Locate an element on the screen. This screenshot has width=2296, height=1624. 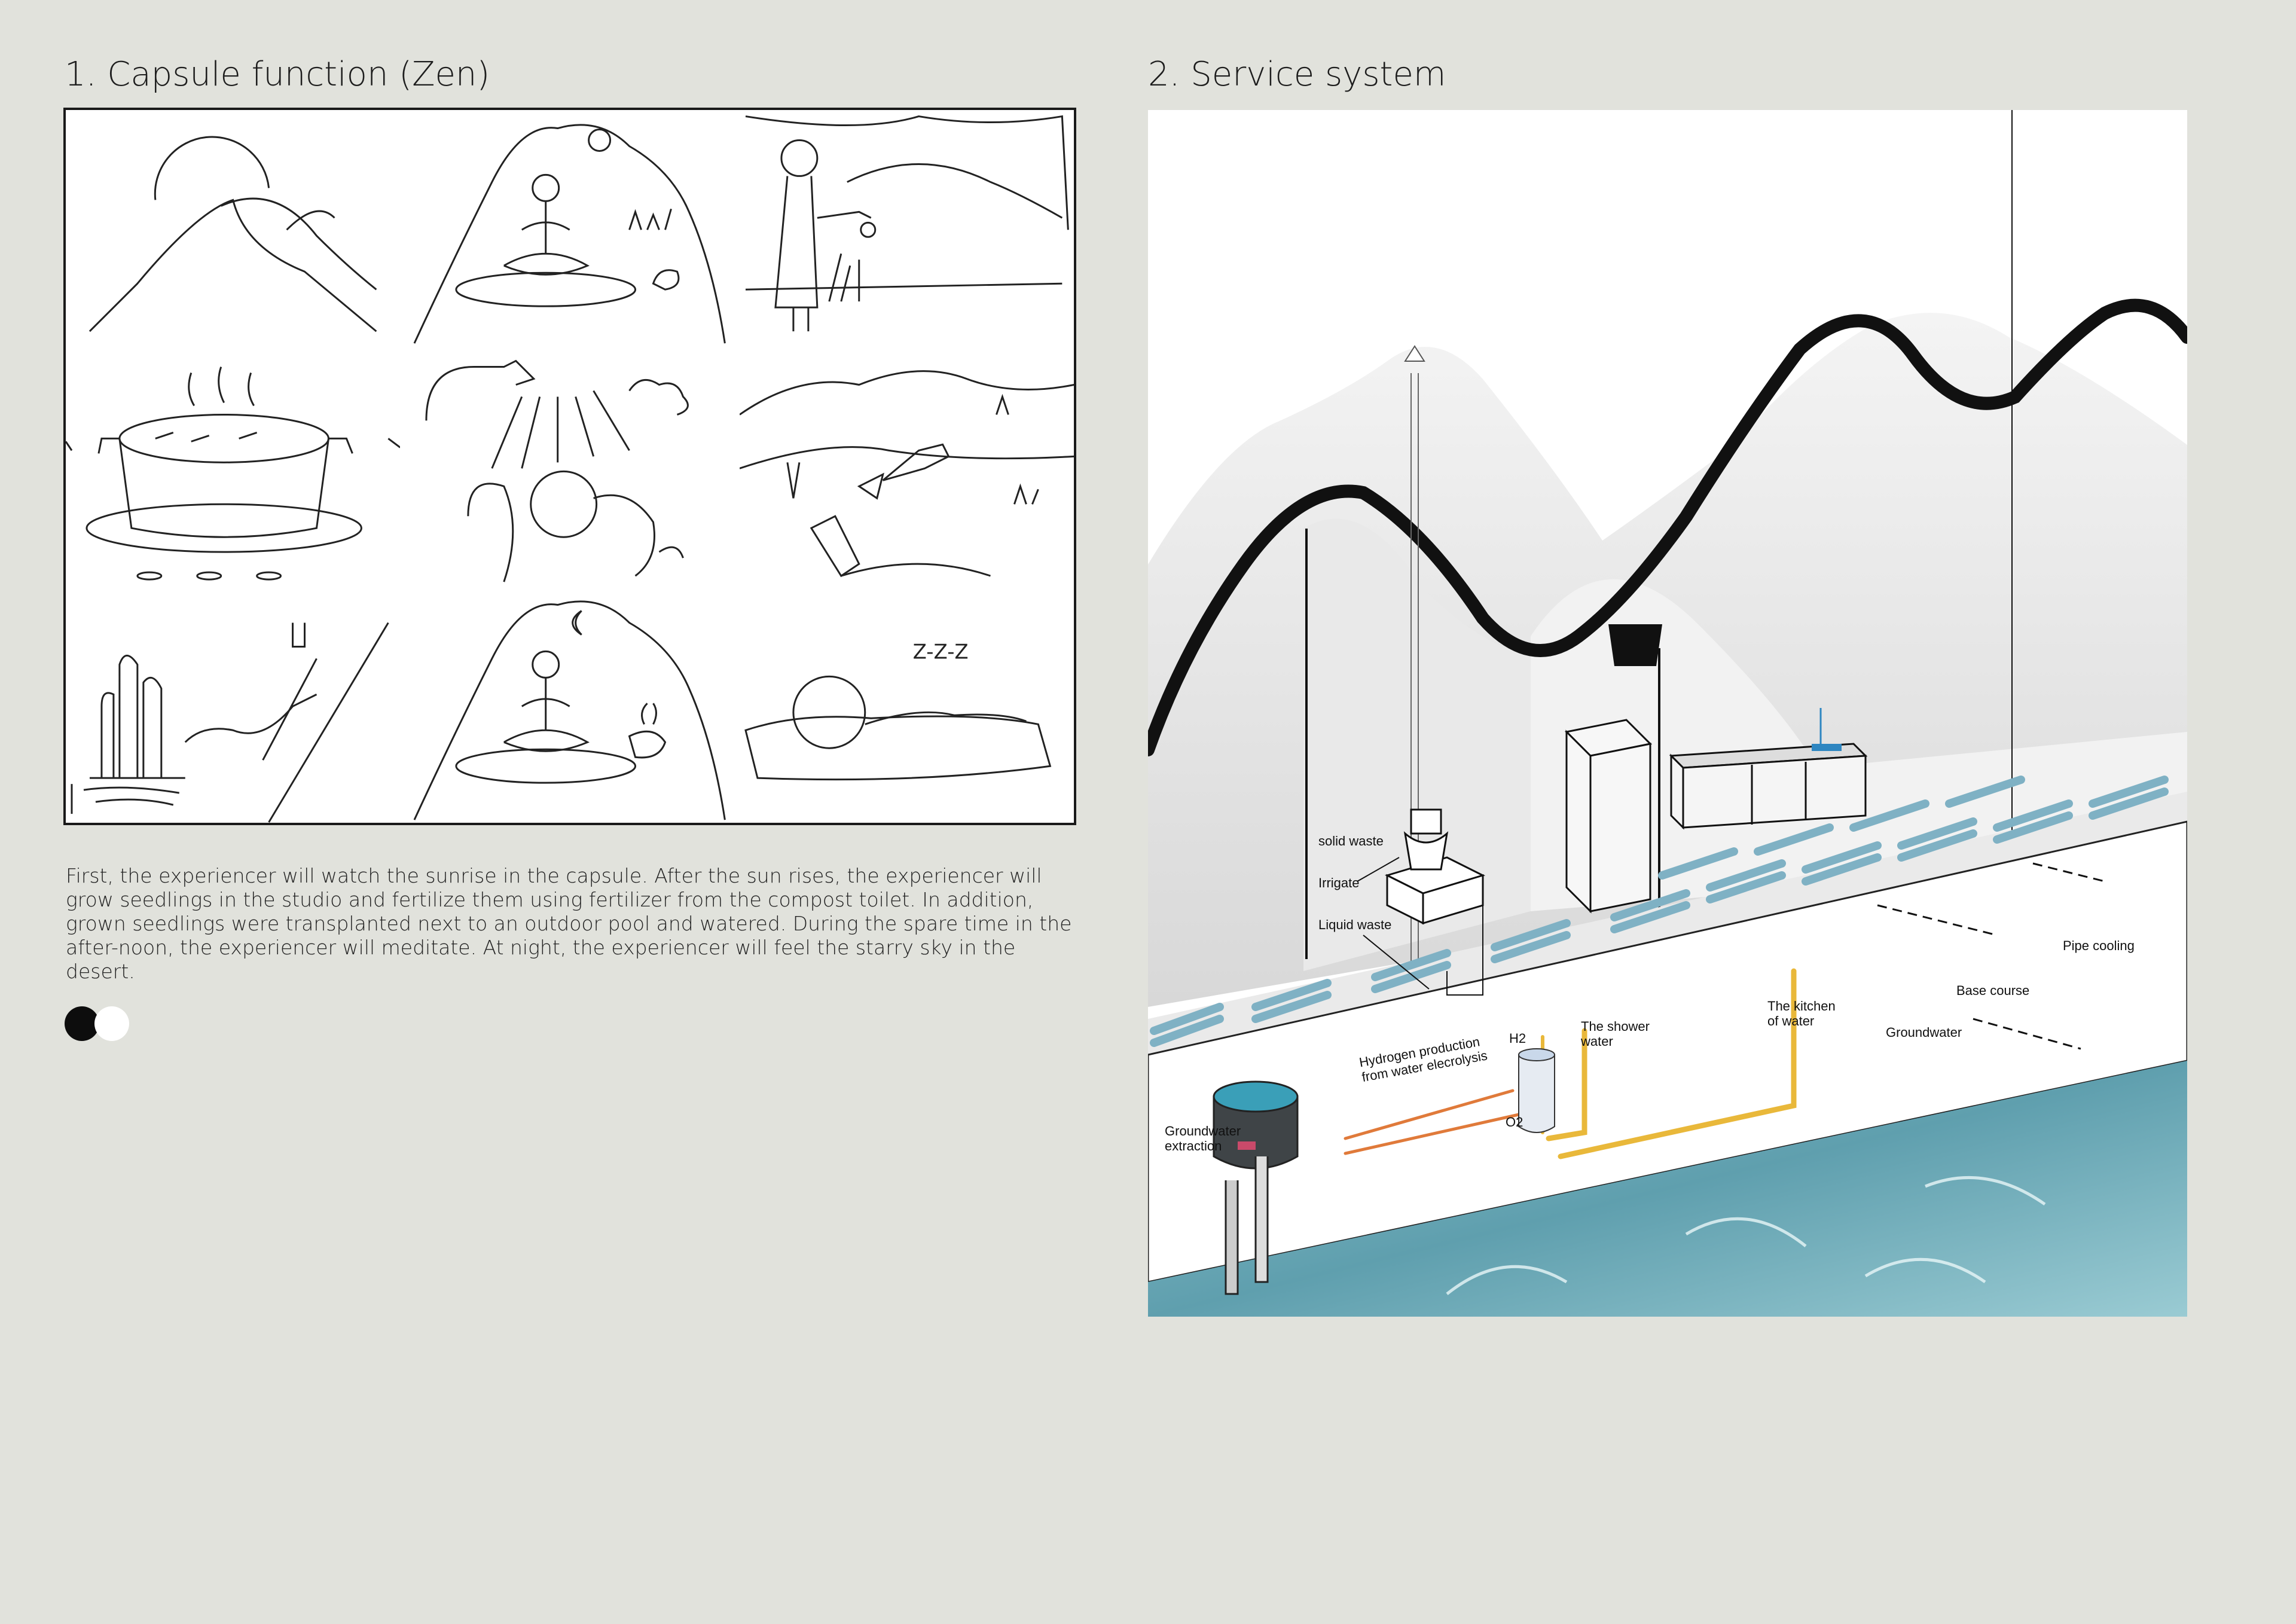
storyboard-panel-watering is located at coordinates (906, 228).